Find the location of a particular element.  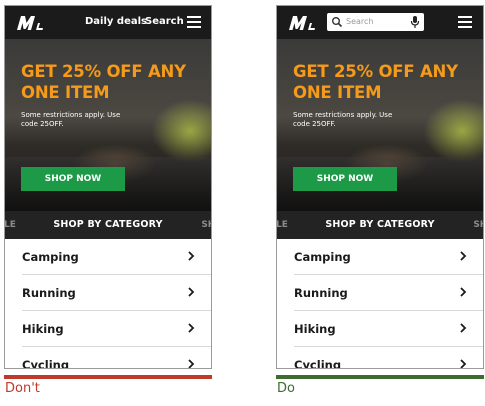

search-input: Search is located at coordinates (375, 22).